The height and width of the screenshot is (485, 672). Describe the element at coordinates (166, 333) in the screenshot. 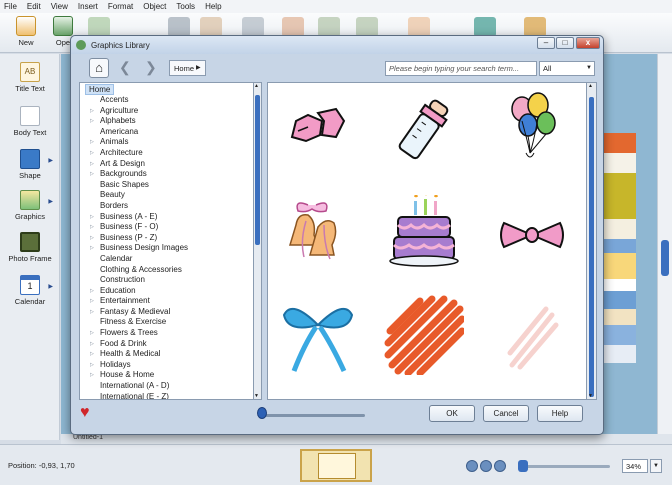

I see `tree-item: ▷ Flowers & Trees` at that location.